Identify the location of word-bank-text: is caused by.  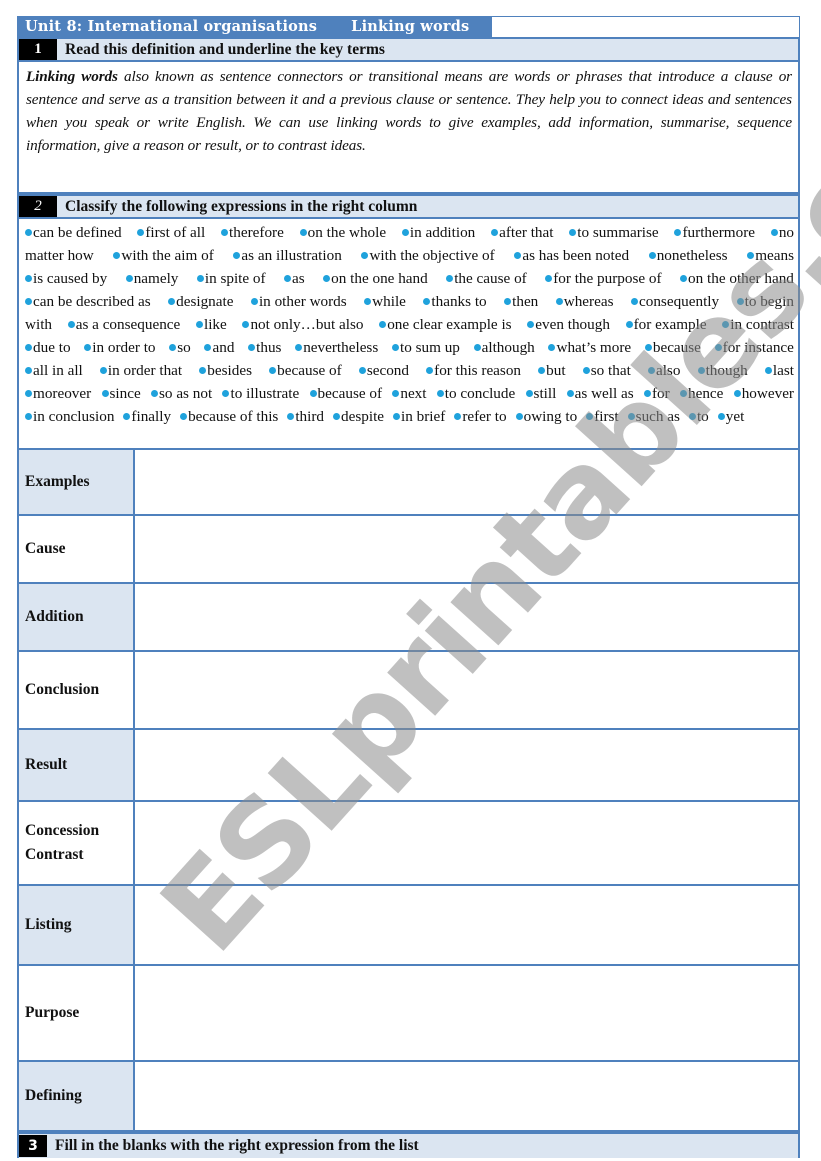
(70, 278).